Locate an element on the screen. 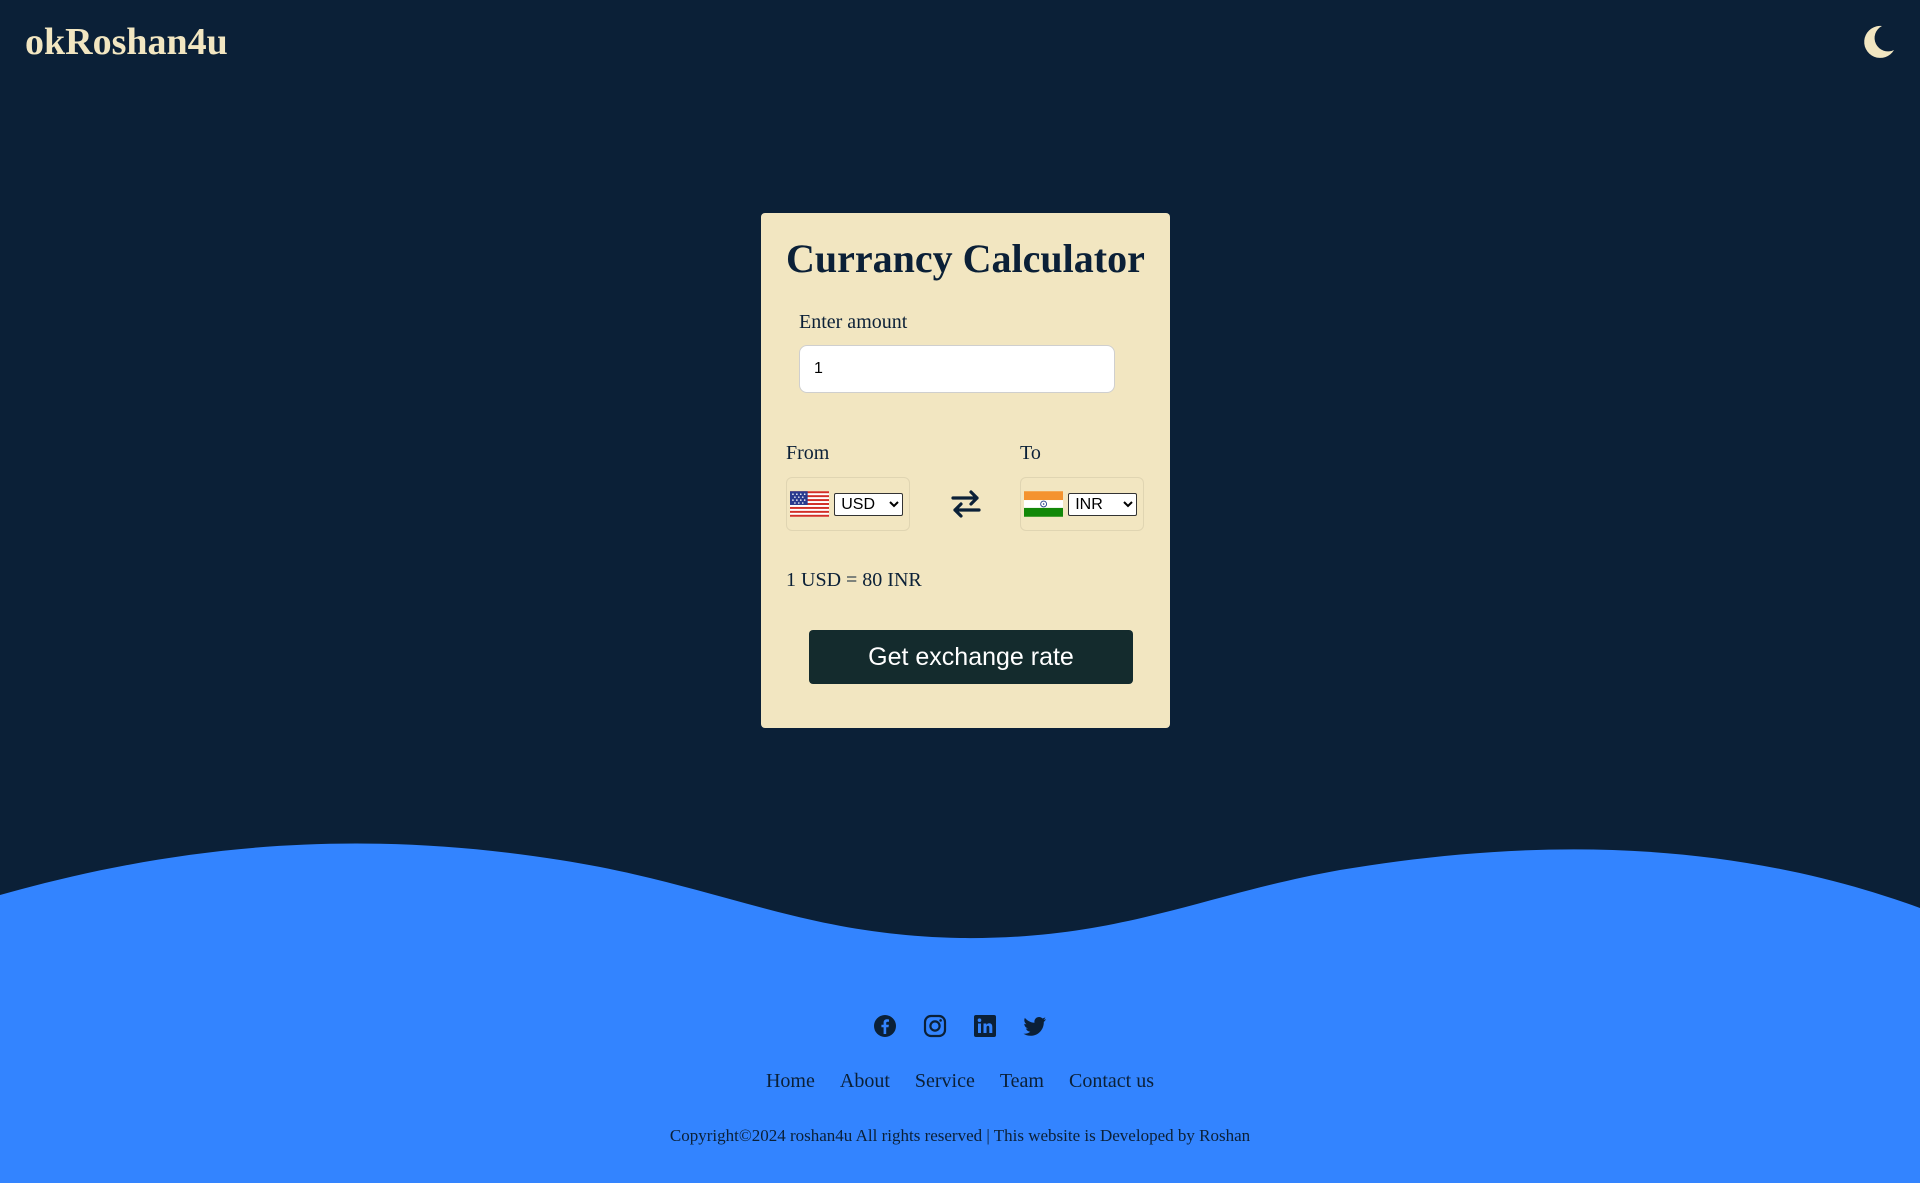 The height and width of the screenshot is (1183, 1920). footer-link-contact: Contact us is located at coordinates (1111, 1081).